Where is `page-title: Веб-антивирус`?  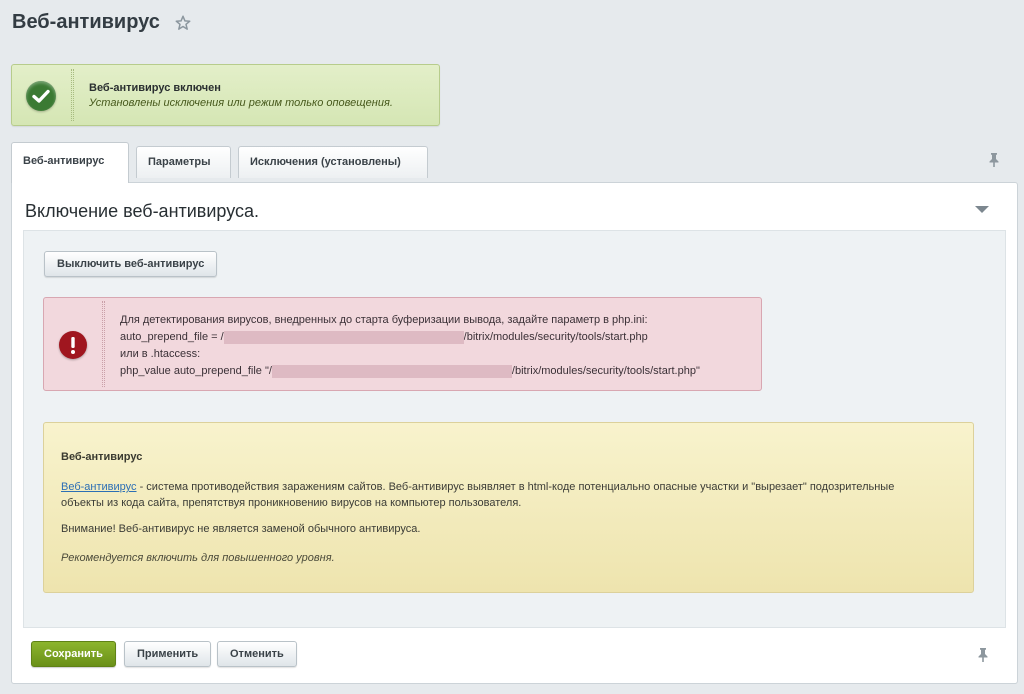 page-title: Веб-антивирус is located at coordinates (102, 22).